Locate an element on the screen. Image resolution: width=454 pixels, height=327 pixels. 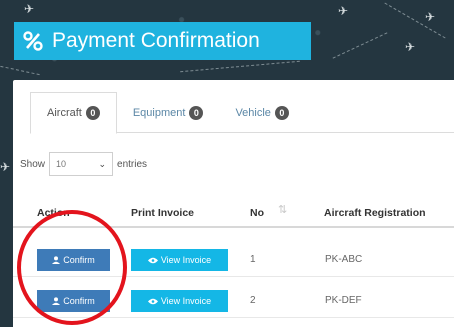
row-number: 2 is located at coordinates (253, 300).